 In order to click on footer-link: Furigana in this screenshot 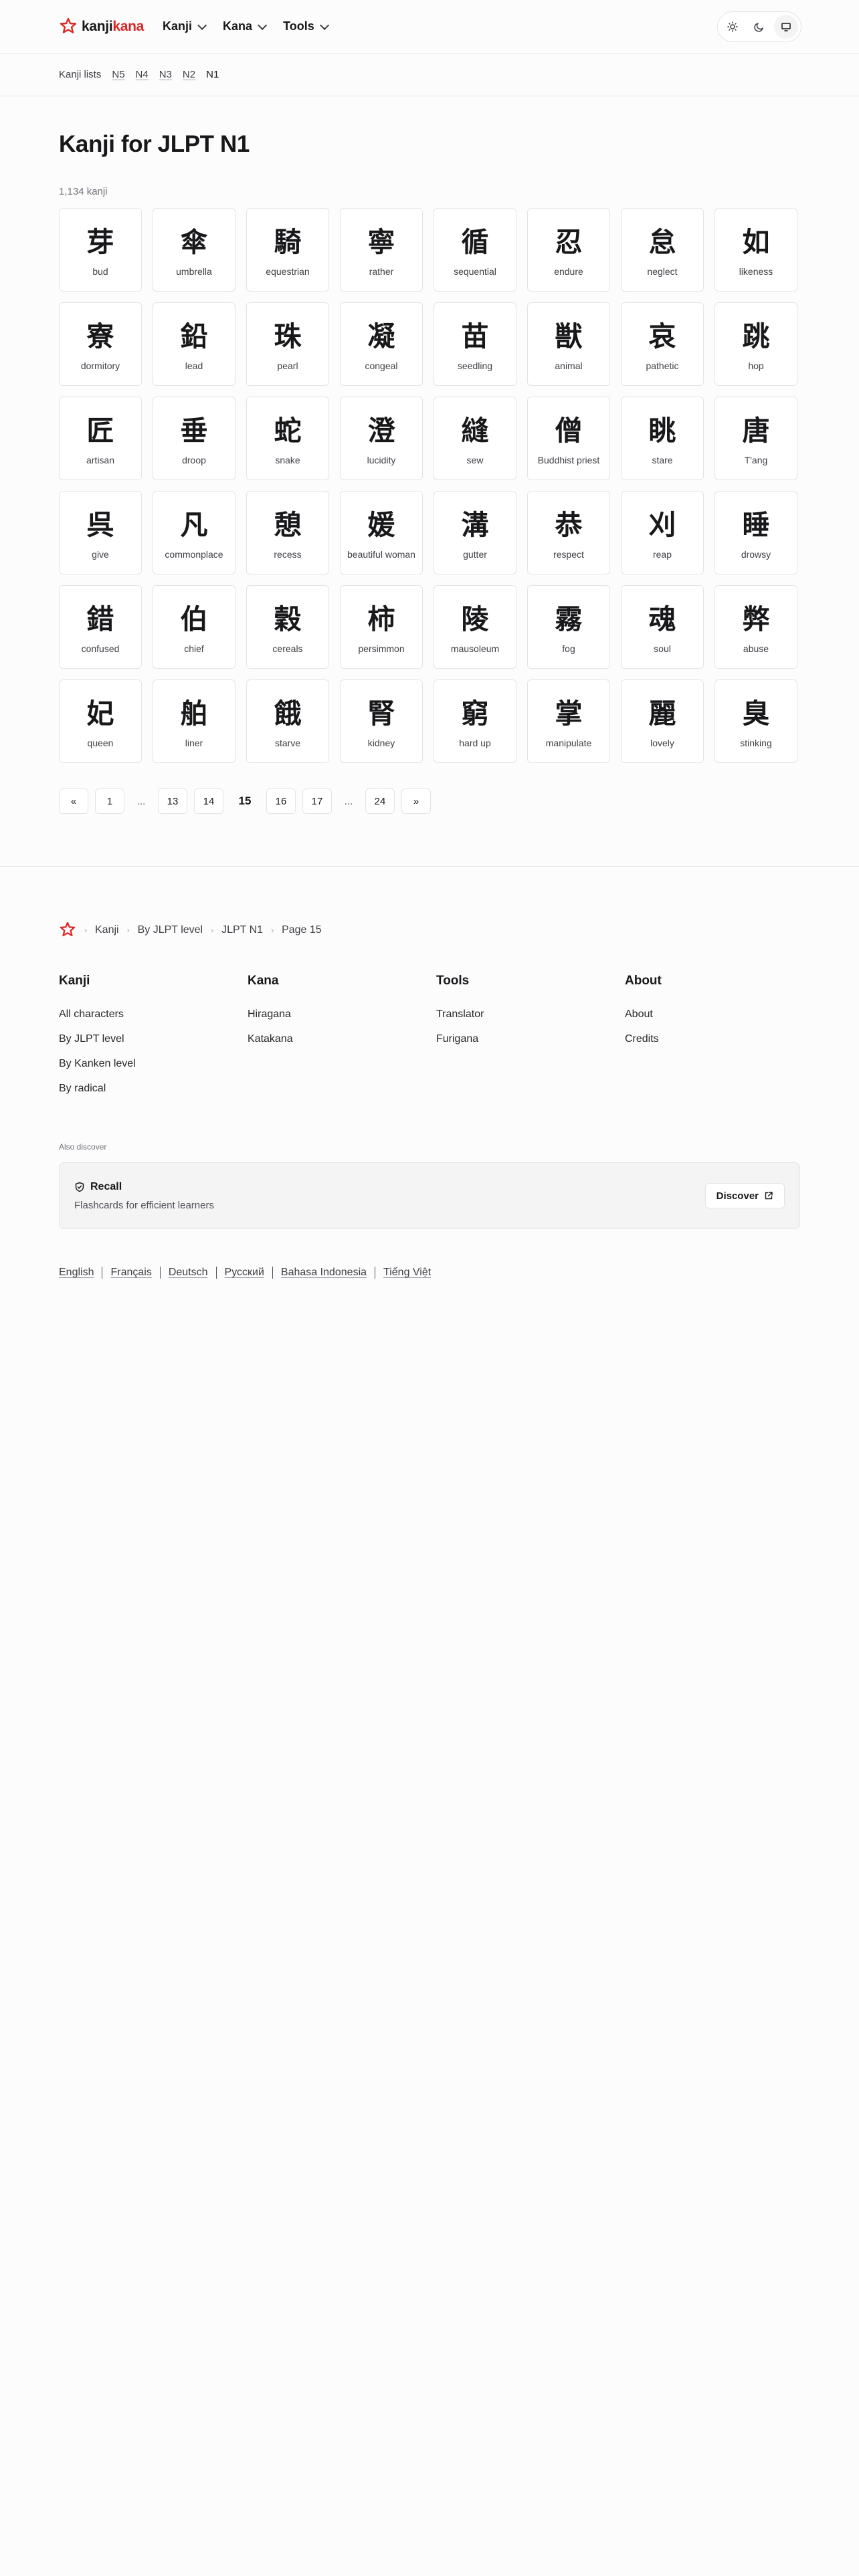, I will do `click(530, 1039)`.